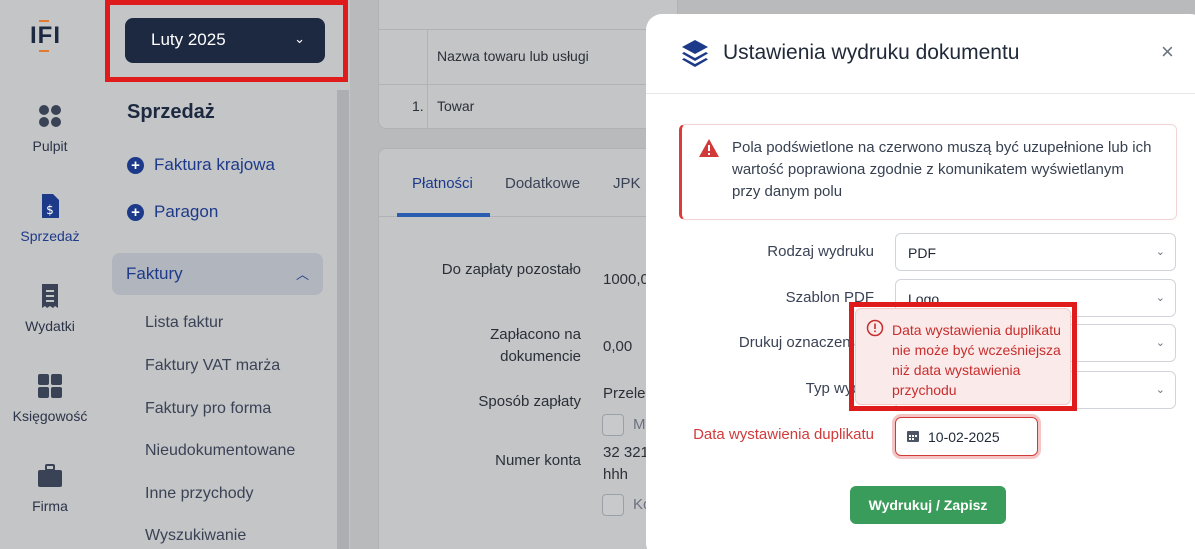 This screenshot has height=549, width=1195. I want to click on dashboard-icon, so click(50, 116).